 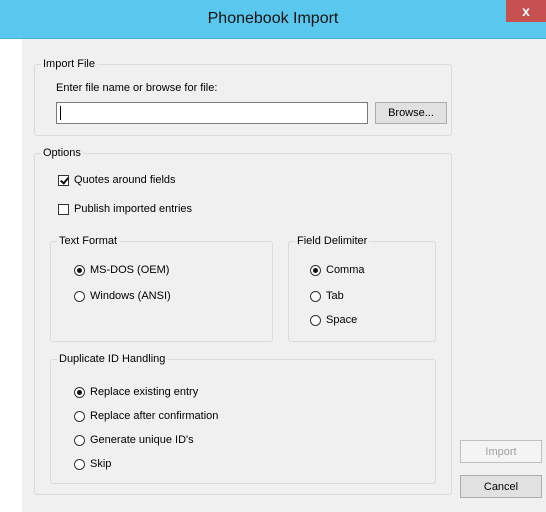 I want to click on radio-replace-confirm: Replace after confirmation, so click(x=146, y=416).